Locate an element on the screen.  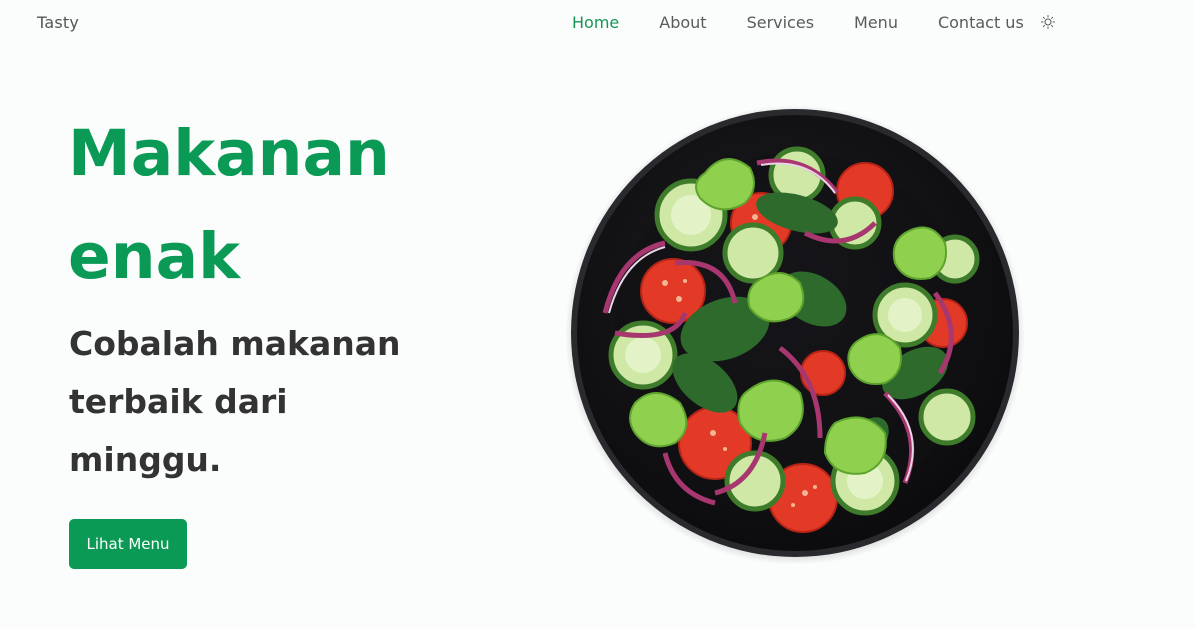
view-menu-button: Lihat Menu is located at coordinates (128, 544).